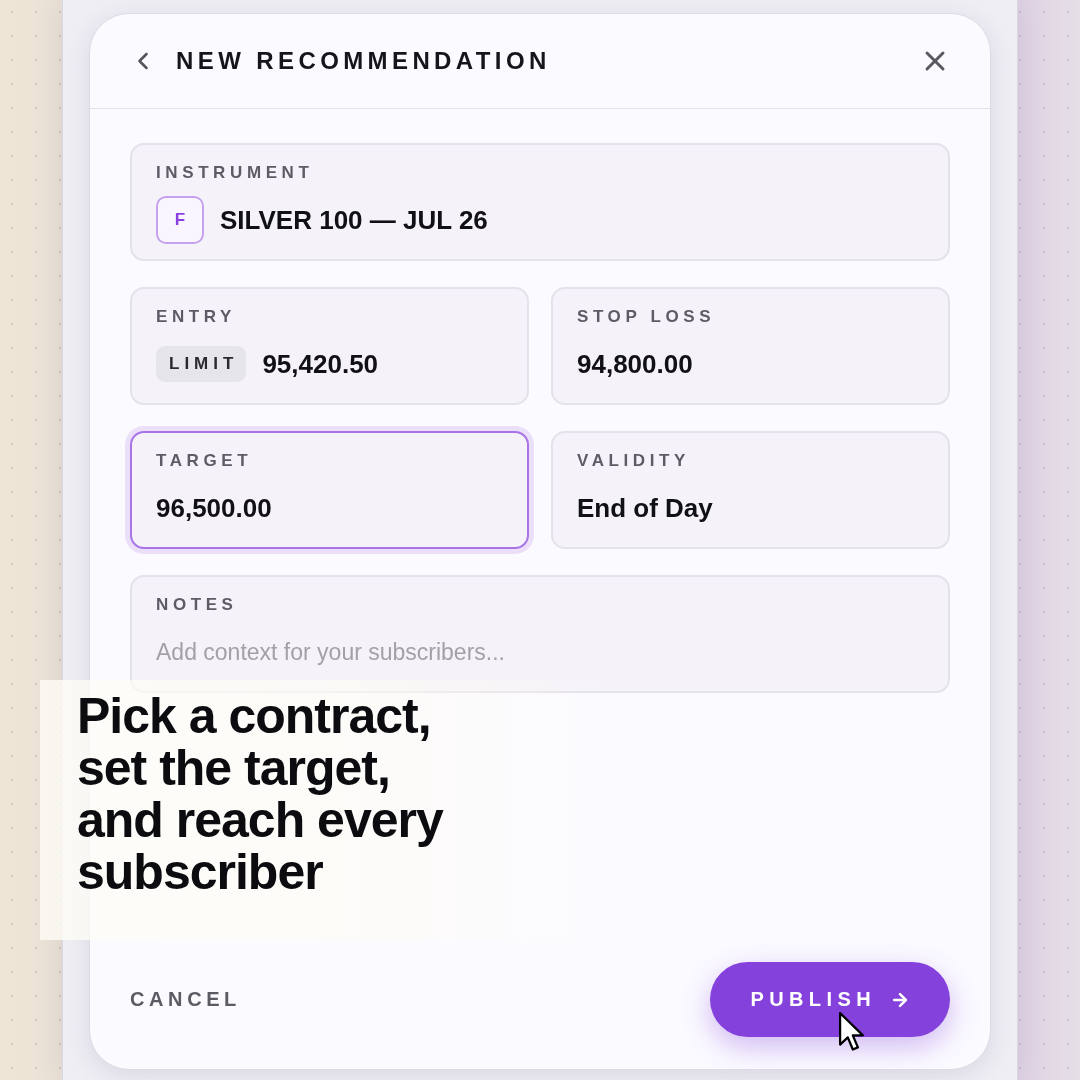 This screenshot has width=1080, height=1080. Describe the element at coordinates (201, 364) in the screenshot. I see `order-type-tag: LIMIT` at that location.